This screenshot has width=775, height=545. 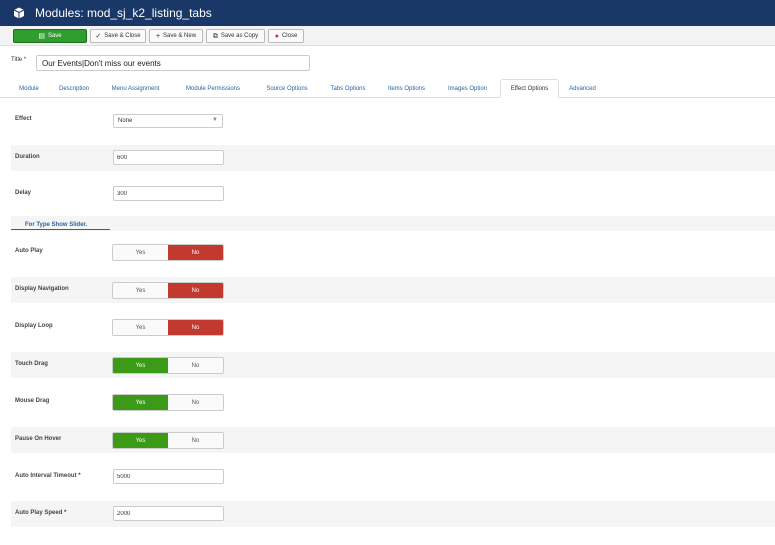 What do you see at coordinates (29, 88) in the screenshot?
I see `tab-module: Module` at bounding box center [29, 88].